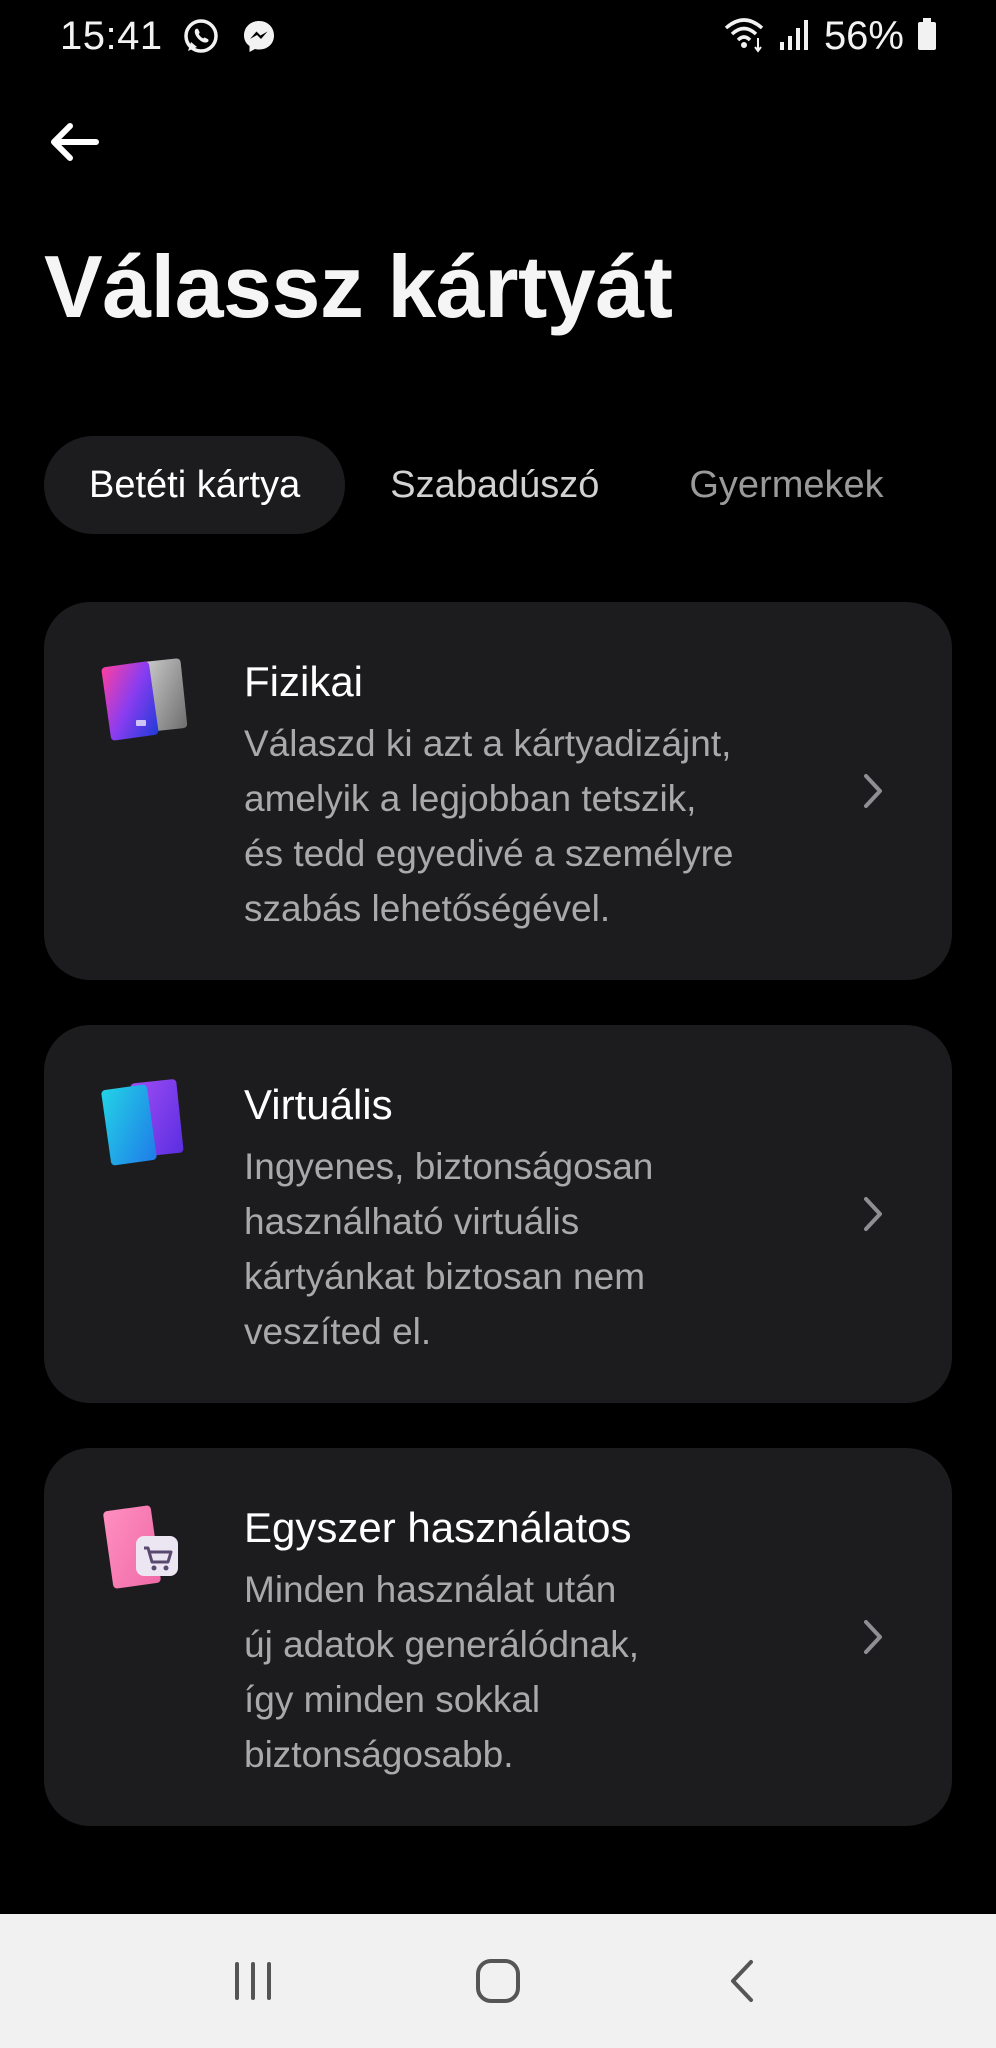 This screenshot has width=996, height=2048. I want to click on recents-icon, so click(252, 1981).